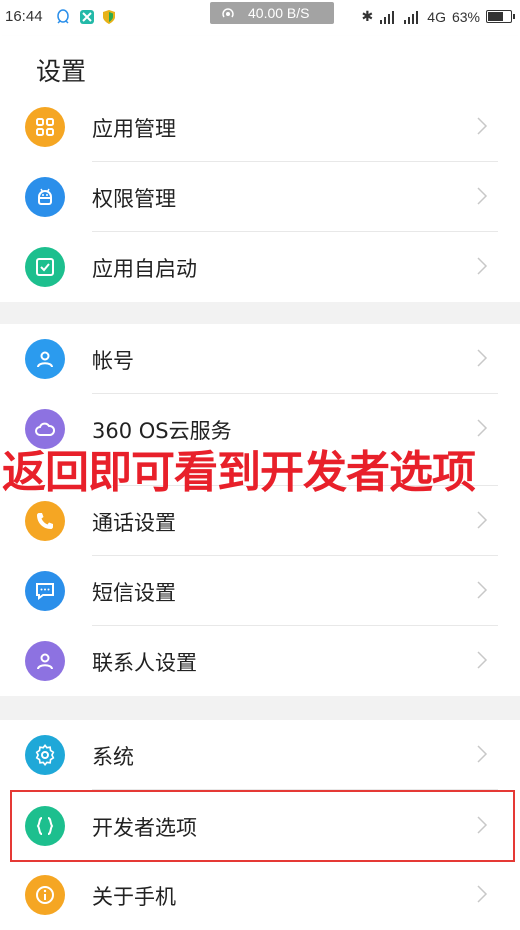 Image resolution: width=520 pixels, height=930 pixels. I want to click on settings-item-cloud-service: 360 OS云服务, so click(260, 429).